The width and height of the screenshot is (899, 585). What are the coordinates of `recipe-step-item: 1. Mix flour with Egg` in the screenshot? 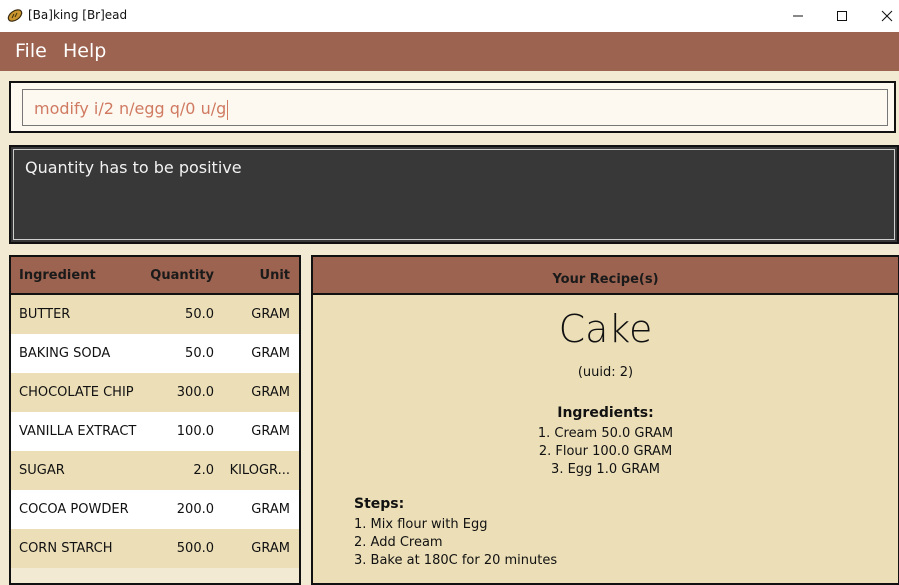 It's located at (421, 524).